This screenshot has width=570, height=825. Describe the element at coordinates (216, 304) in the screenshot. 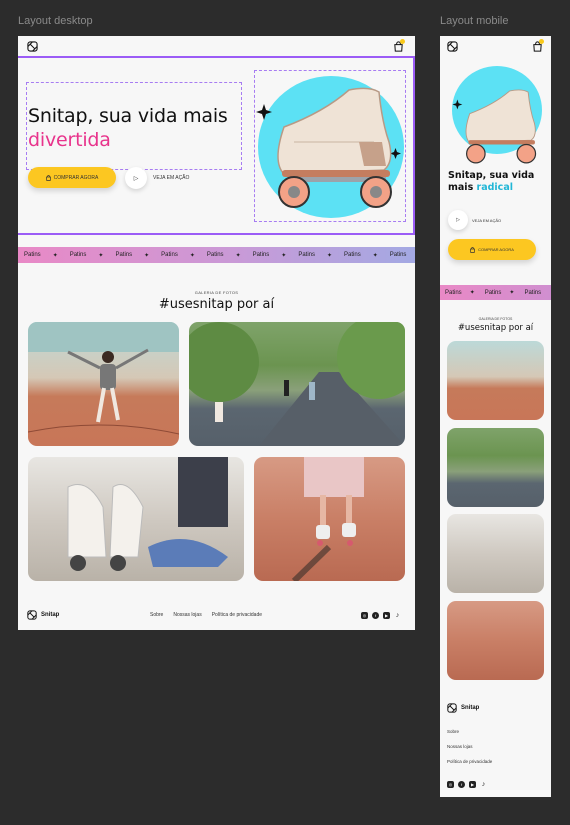

I see `gallery-title: #usesnitap por aí` at that location.